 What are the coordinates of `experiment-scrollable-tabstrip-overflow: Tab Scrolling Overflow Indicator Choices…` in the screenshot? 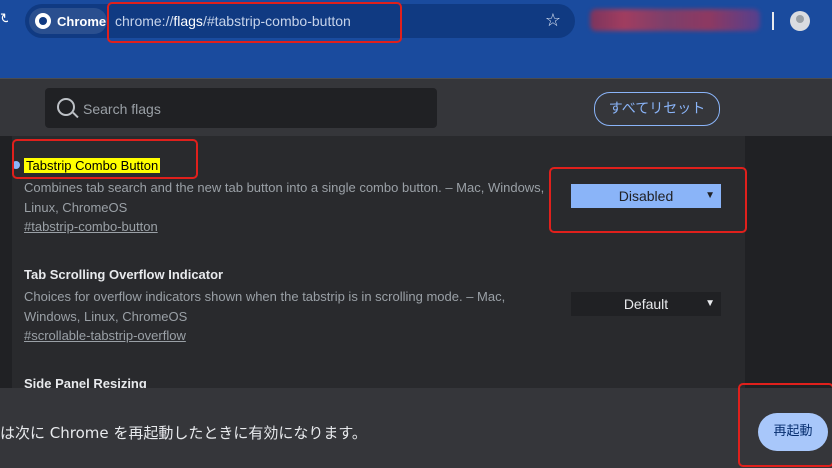 It's located at (289, 304).